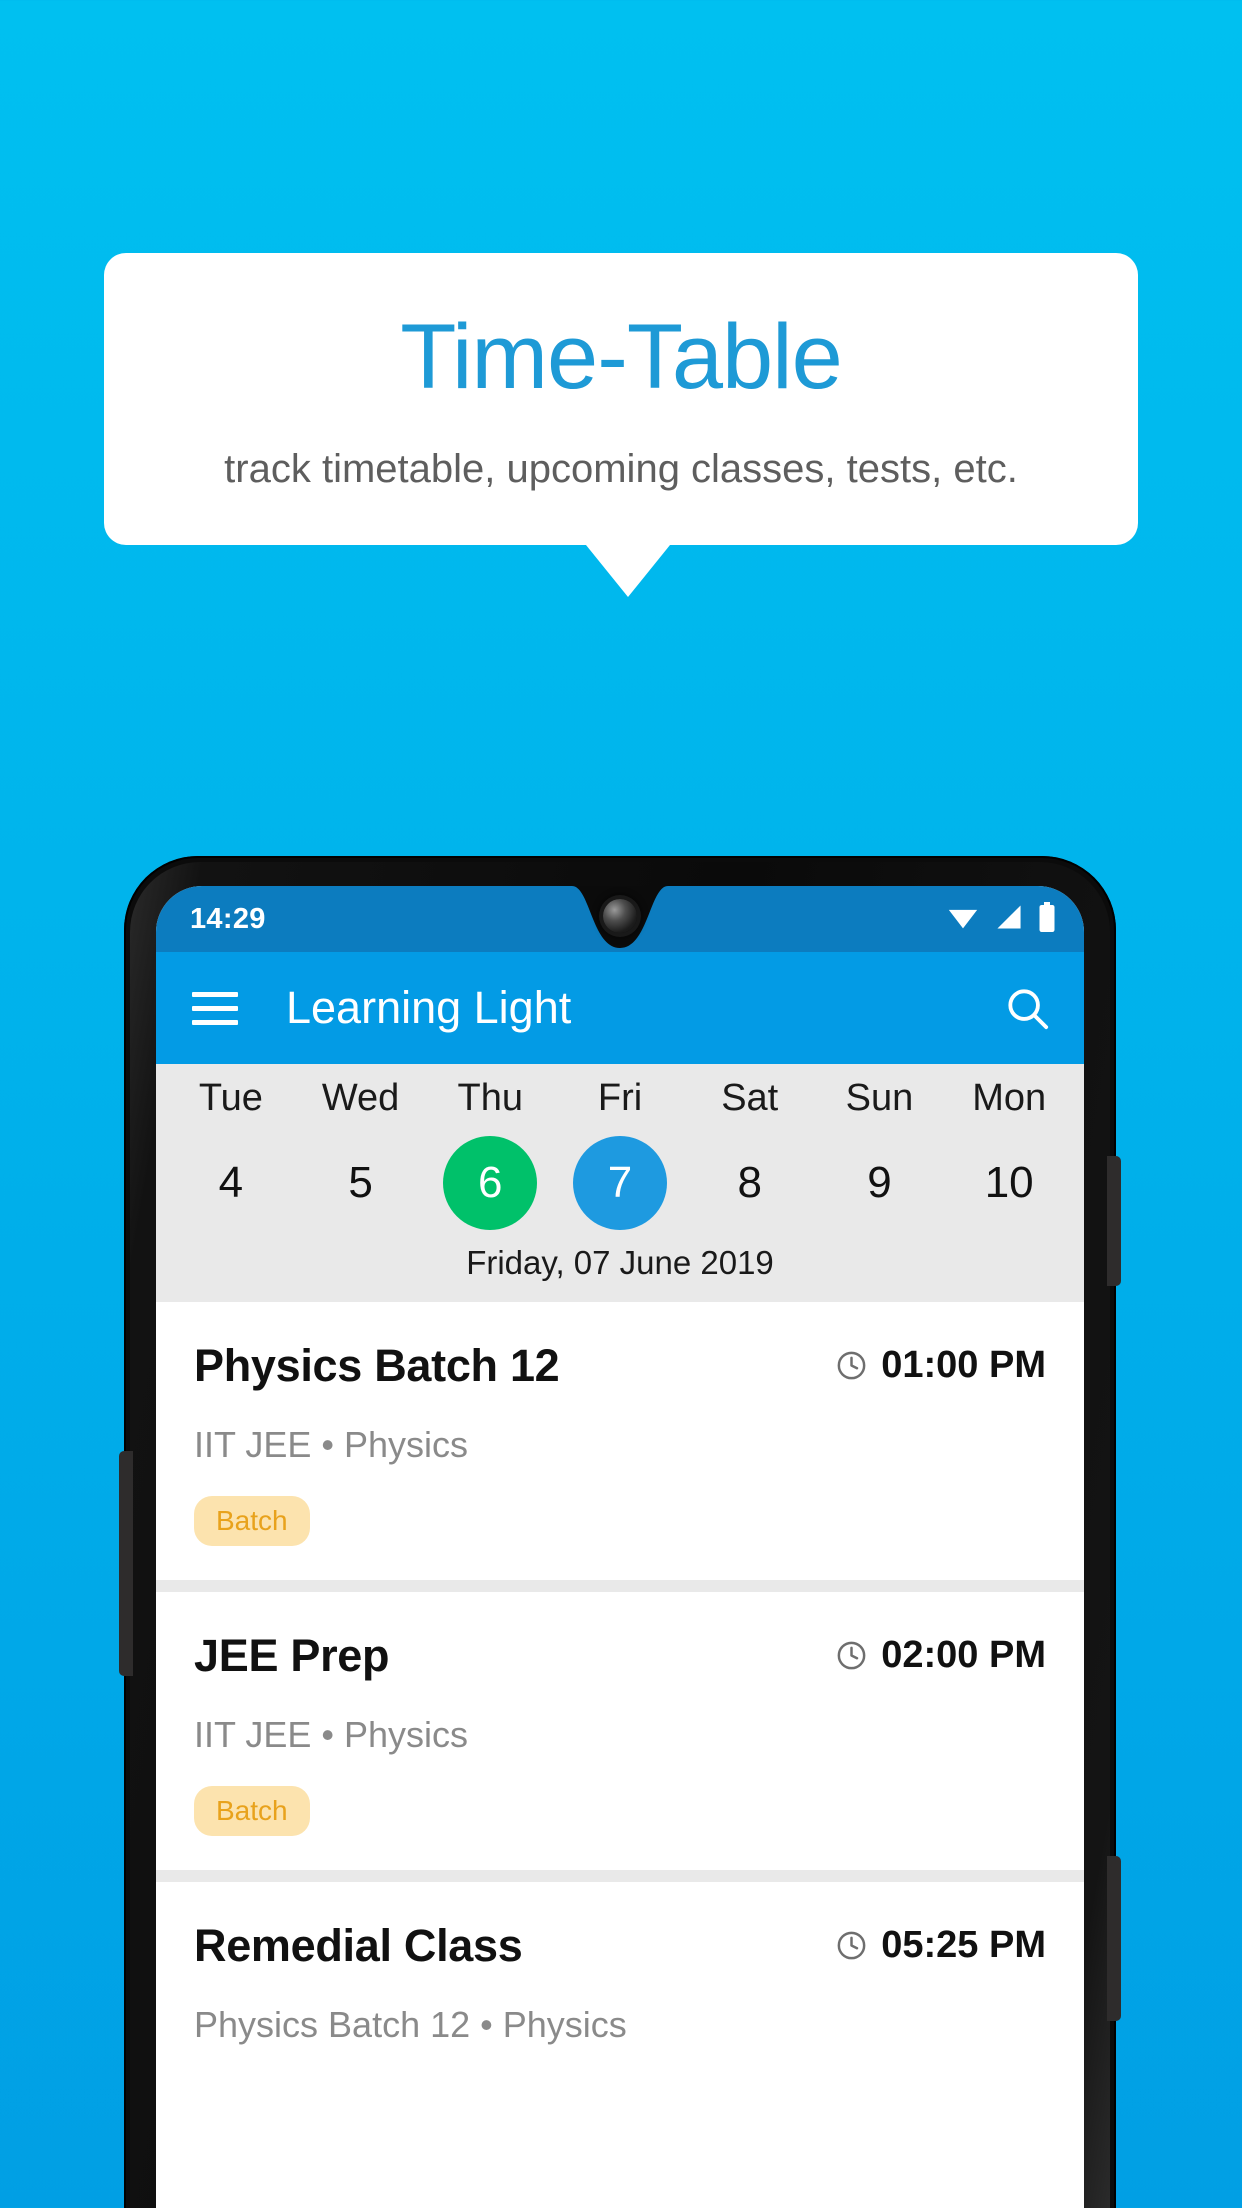 The height and width of the screenshot is (2208, 1242). I want to click on status-bar: 14:29, so click(620, 919).